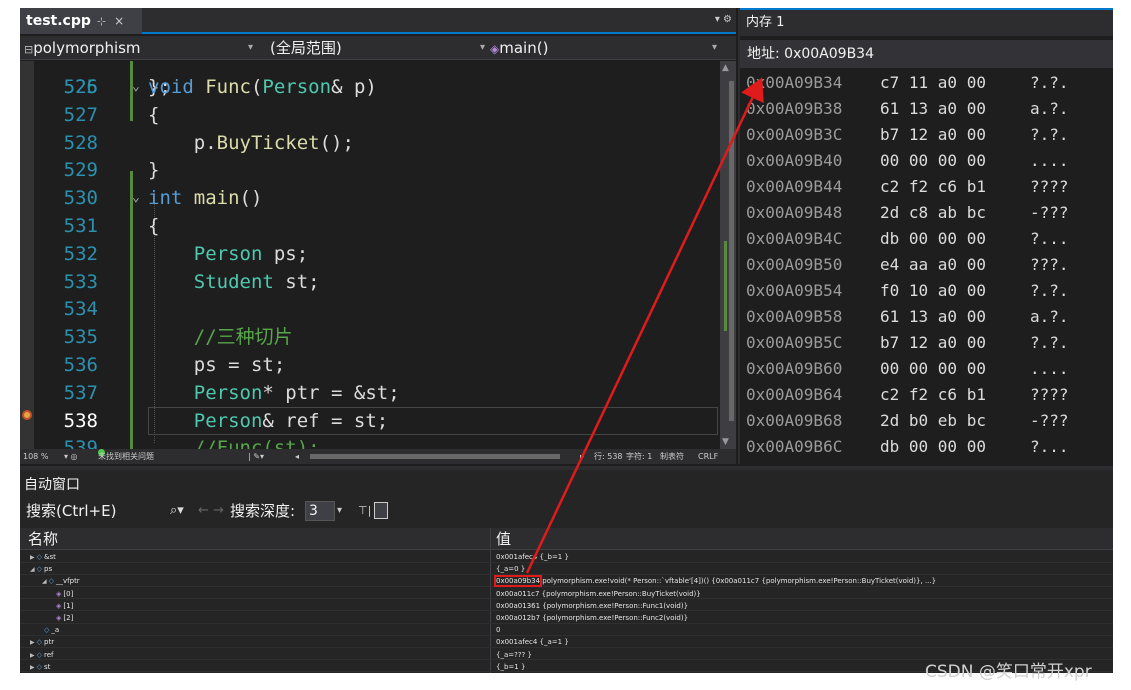 The height and width of the screenshot is (690, 1131). I want to click on back-forward-icons: ← →, so click(211, 511).